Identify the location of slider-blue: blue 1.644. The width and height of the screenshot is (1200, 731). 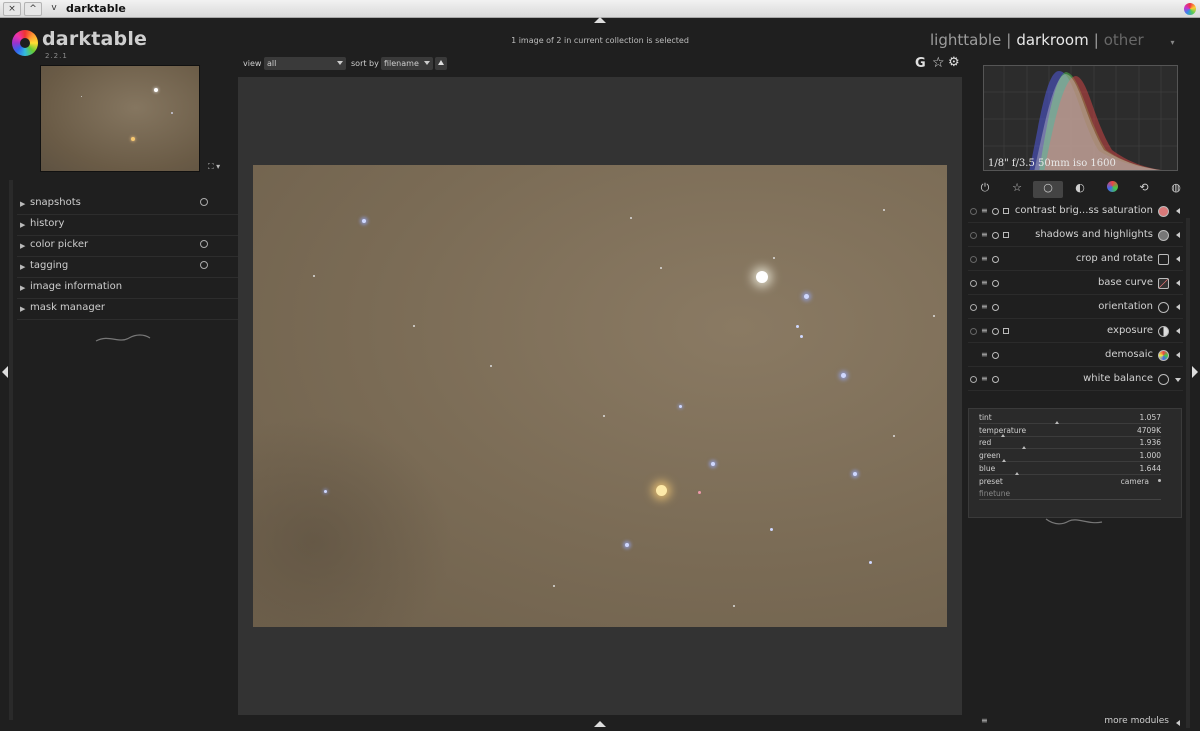
(1070, 470).